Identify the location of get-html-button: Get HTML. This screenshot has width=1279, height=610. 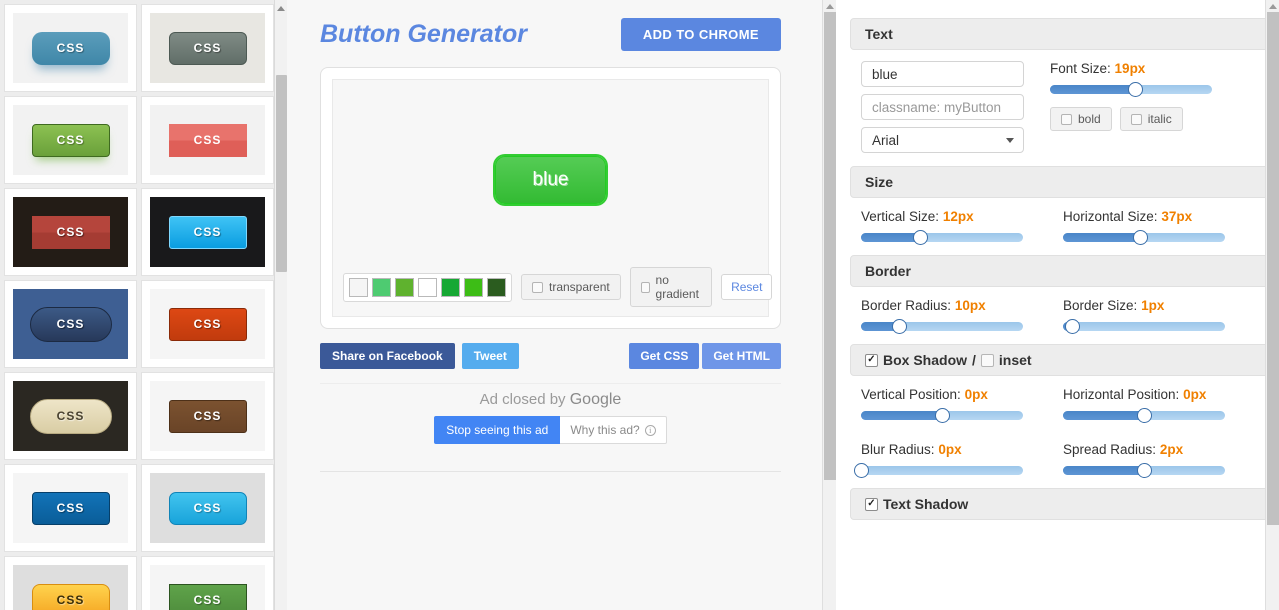
(741, 356).